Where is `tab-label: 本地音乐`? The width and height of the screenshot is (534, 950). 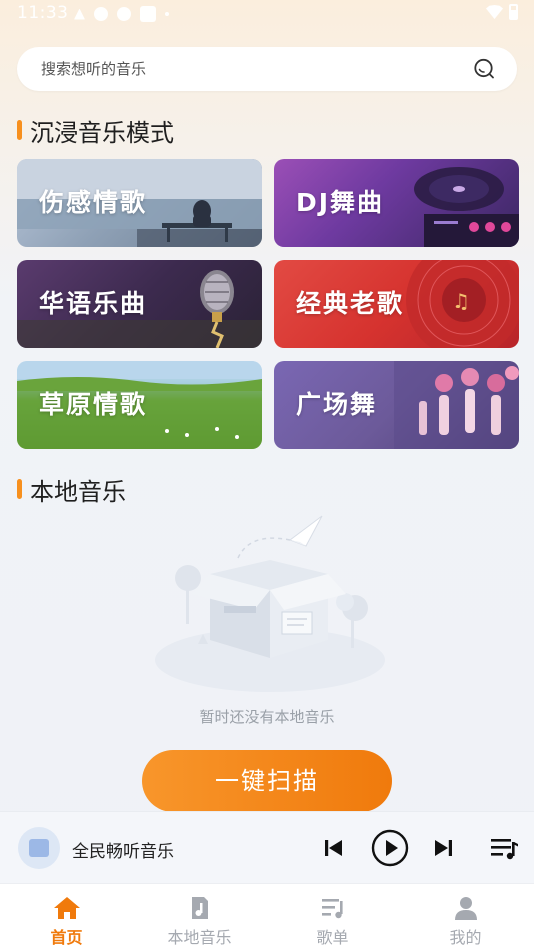
tab-label: 本地音乐 is located at coordinates (199, 937).